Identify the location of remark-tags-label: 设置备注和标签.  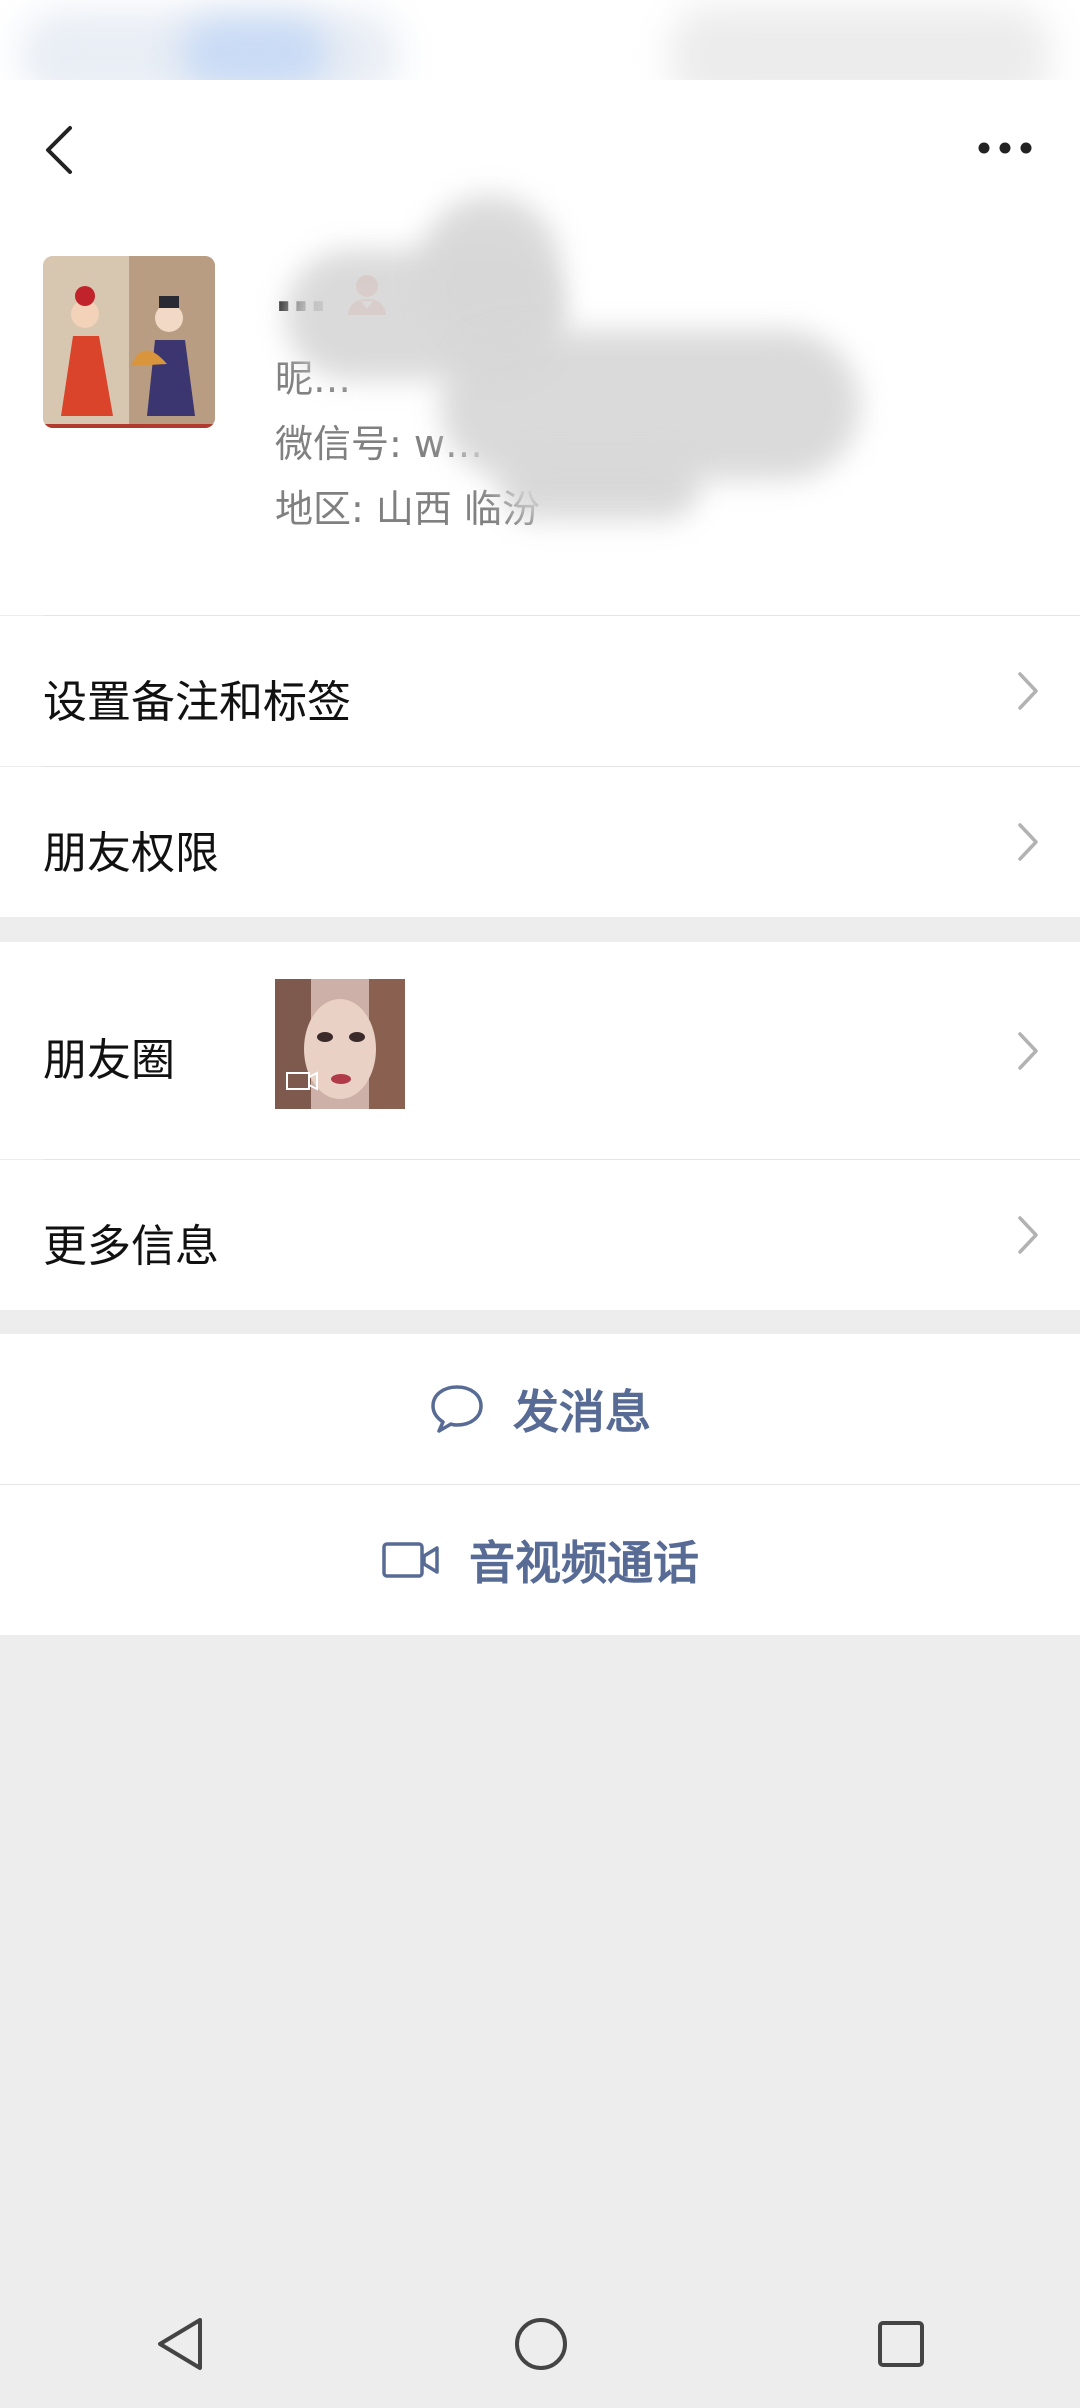
(197, 702).